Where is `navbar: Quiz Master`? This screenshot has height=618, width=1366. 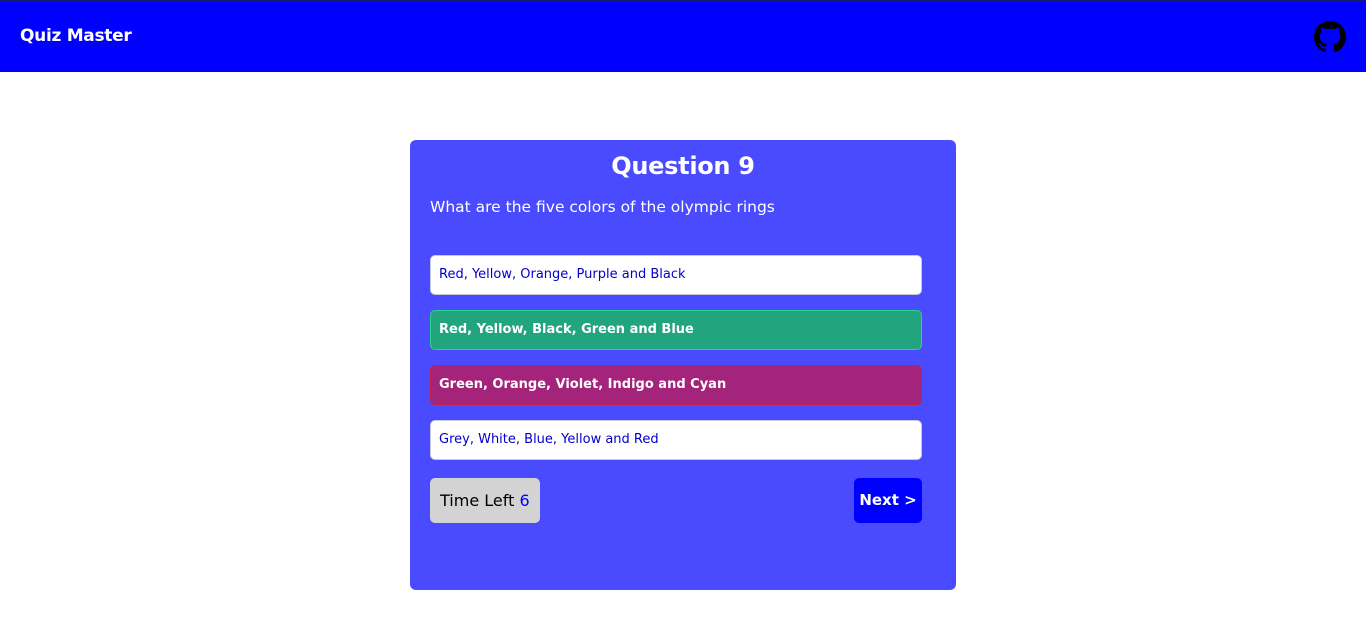
navbar: Quiz Master is located at coordinates (683, 36).